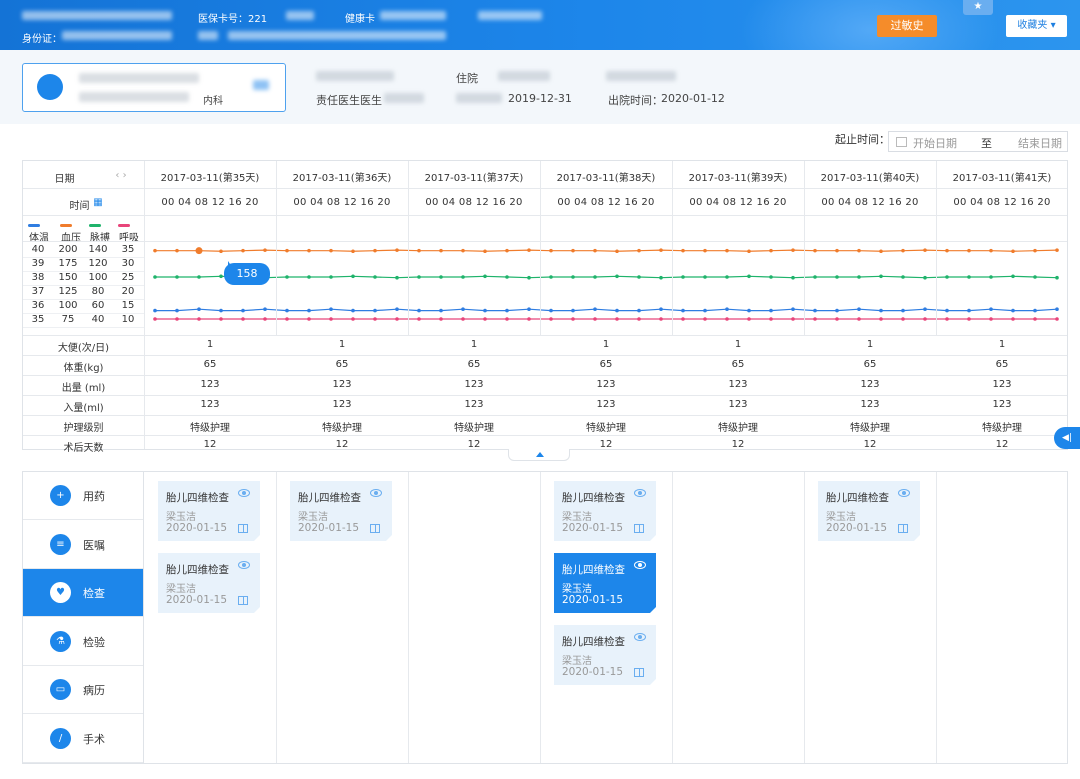 The width and height of the screenshot is (1080, 779). I want to click on start-date-input: 开始日期, so click(935, 143).